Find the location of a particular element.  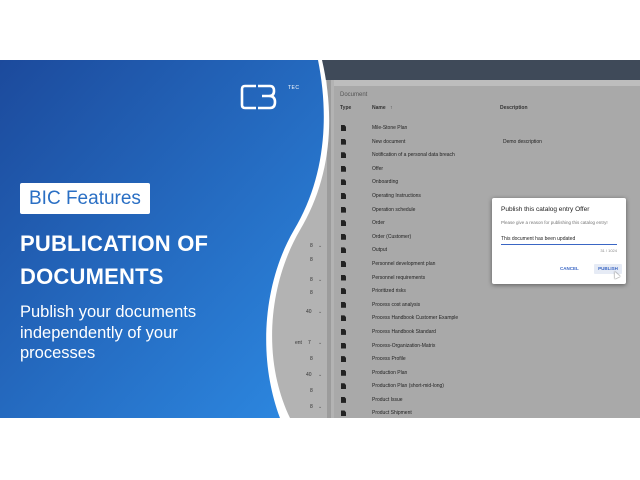

subheadline-line-2: independently of your is located at coordinates (99, 333).